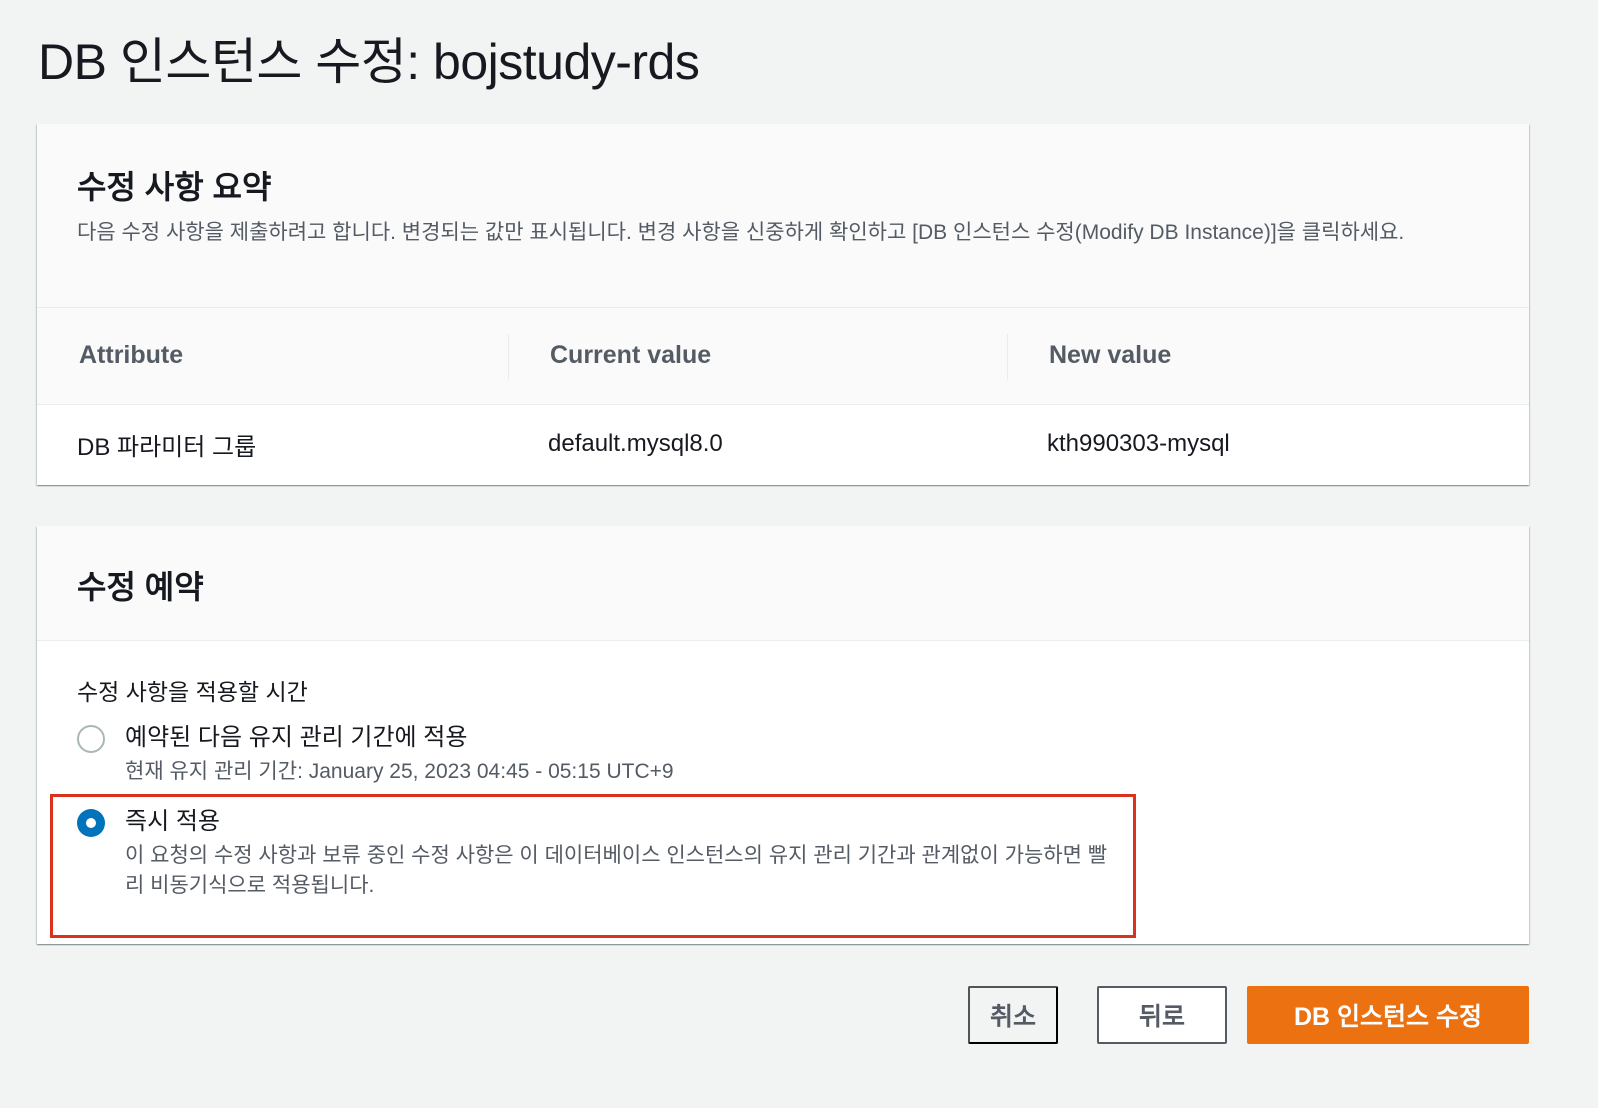 The width and height of the screenshot is (1598, 1108). Describe the element at coordinates (1013, 1015) in the screenshot. I see `cancel-button: 취소` at that location.